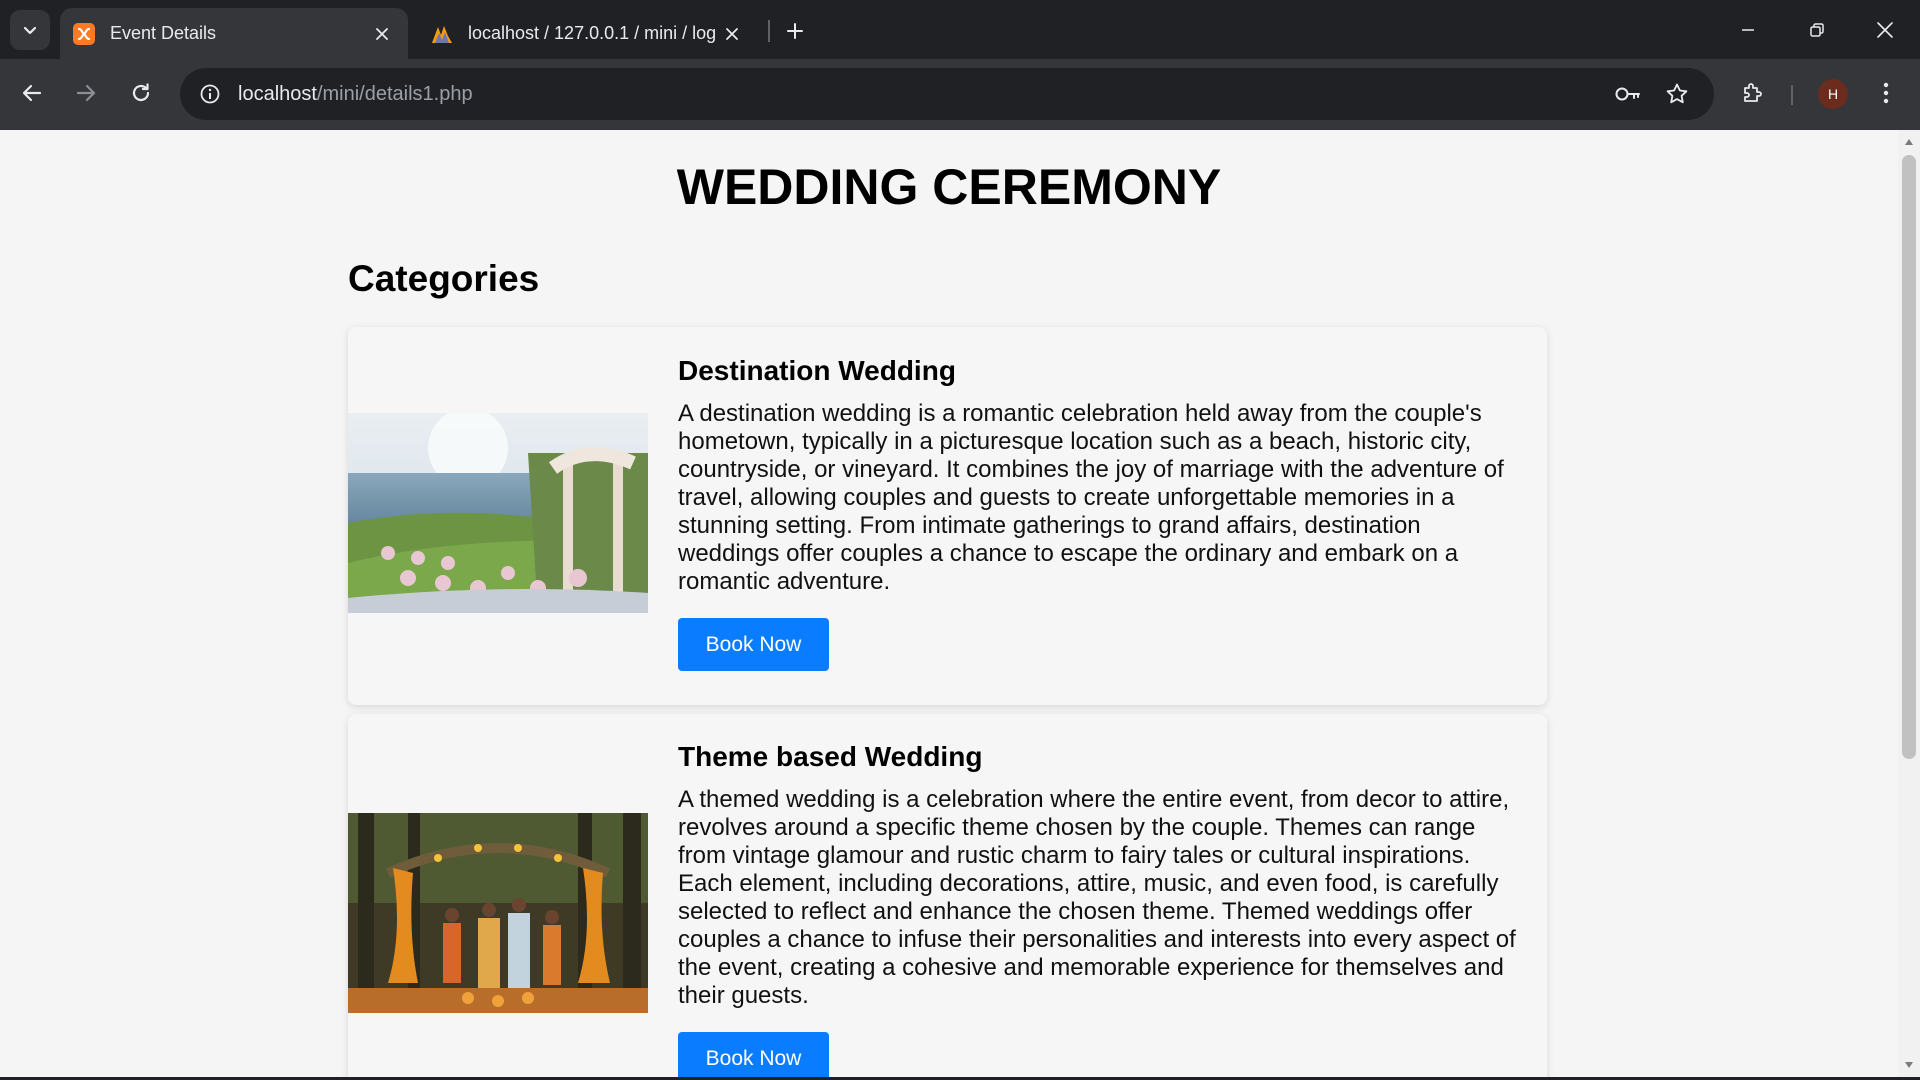 This screenshot has width=1920, height=1080. Describe the element at coordinates (1792, 95) in the screenshot. I see `toolbar-divider` at that location.